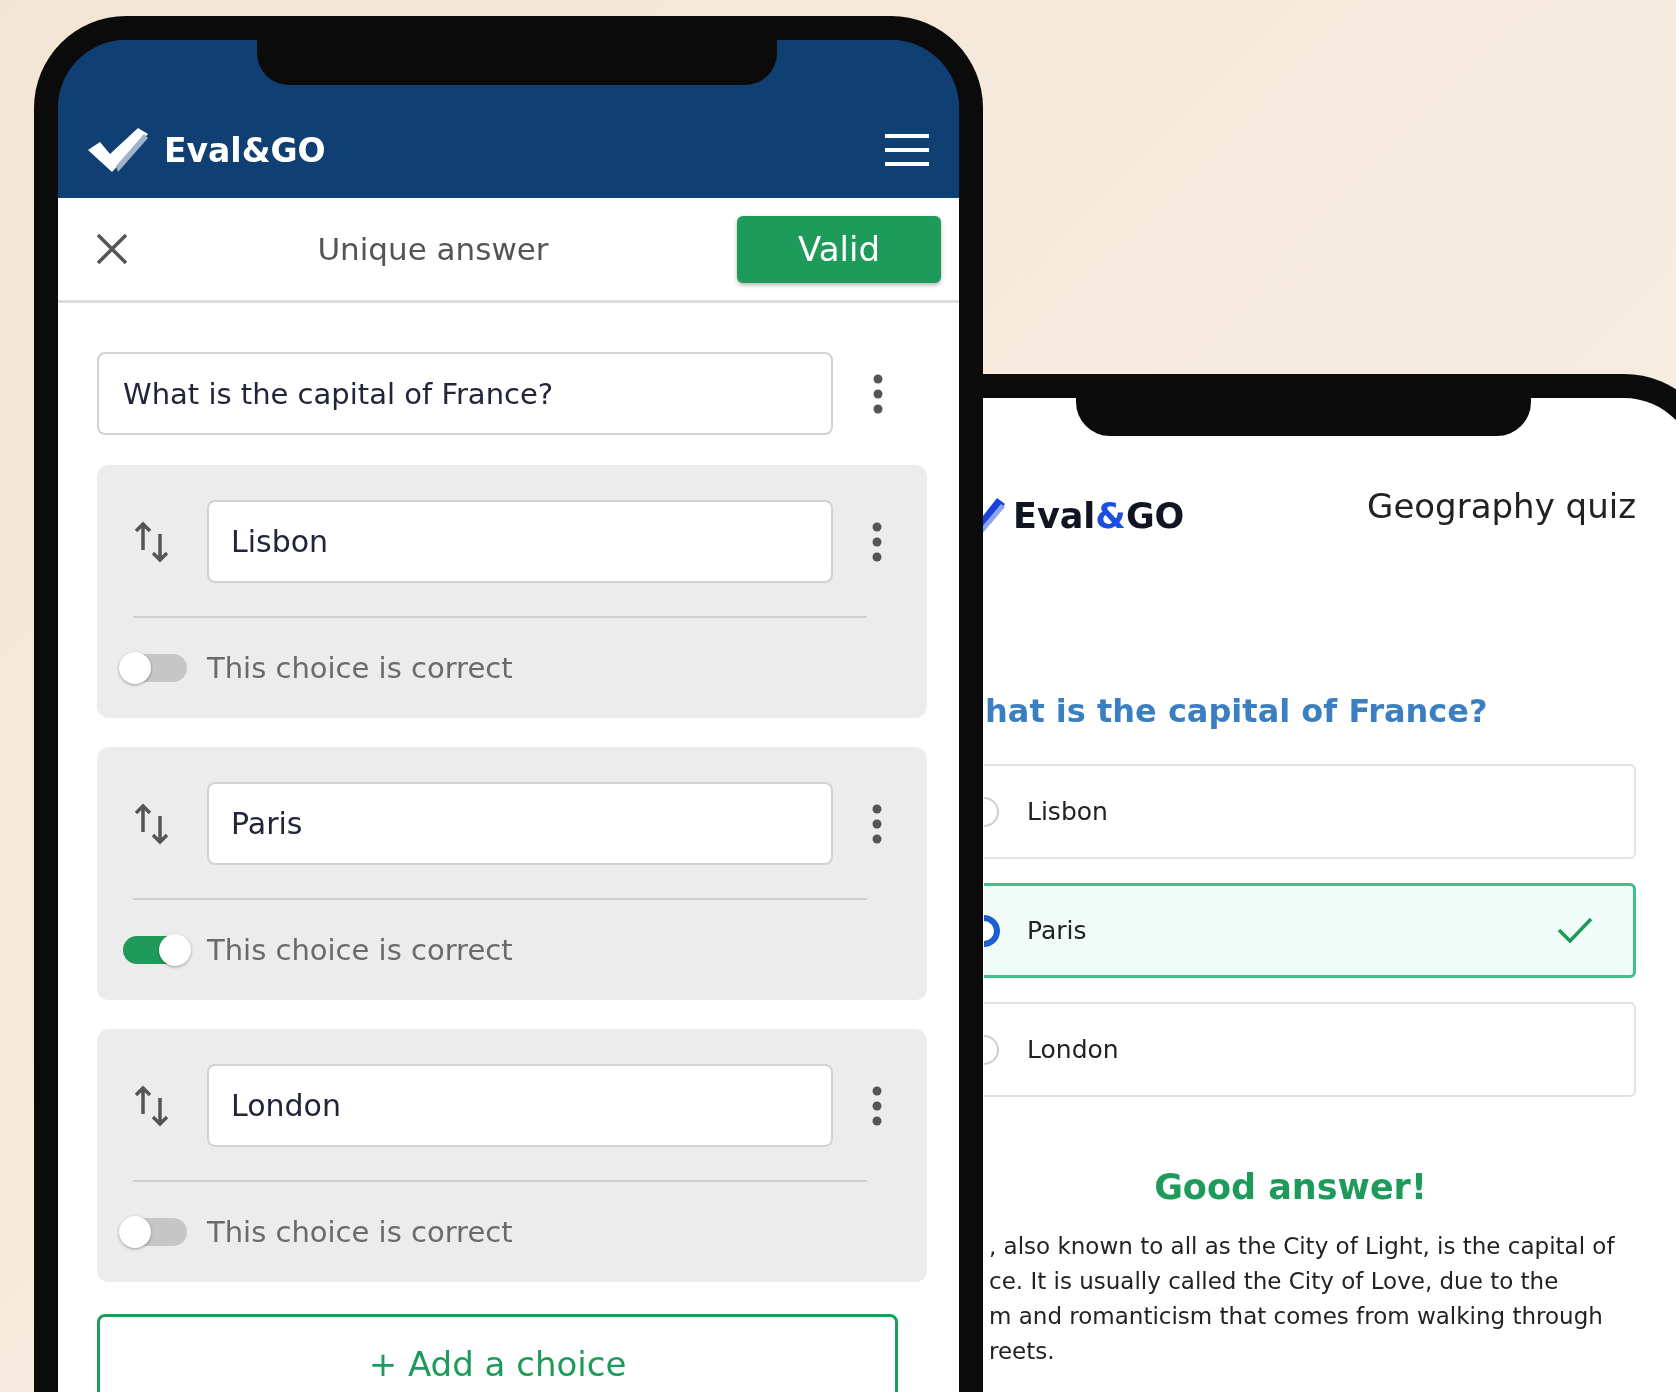 The height and width of the screenshot is (1392, 1676). What do you see at coordinates (433, 249) in the screenshot?
I see `screen-title: Unique answer` at bounding box center [433, 249].